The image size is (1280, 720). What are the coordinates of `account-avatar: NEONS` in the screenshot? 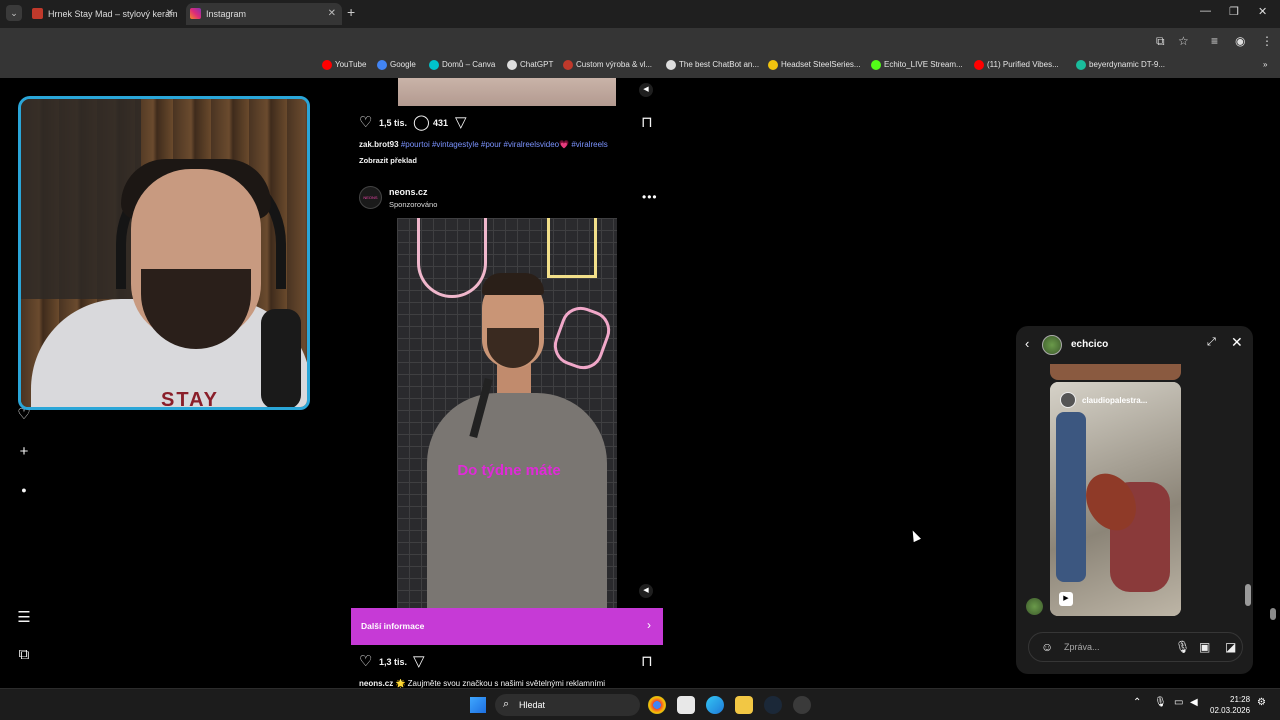 It's located at (370, 197).